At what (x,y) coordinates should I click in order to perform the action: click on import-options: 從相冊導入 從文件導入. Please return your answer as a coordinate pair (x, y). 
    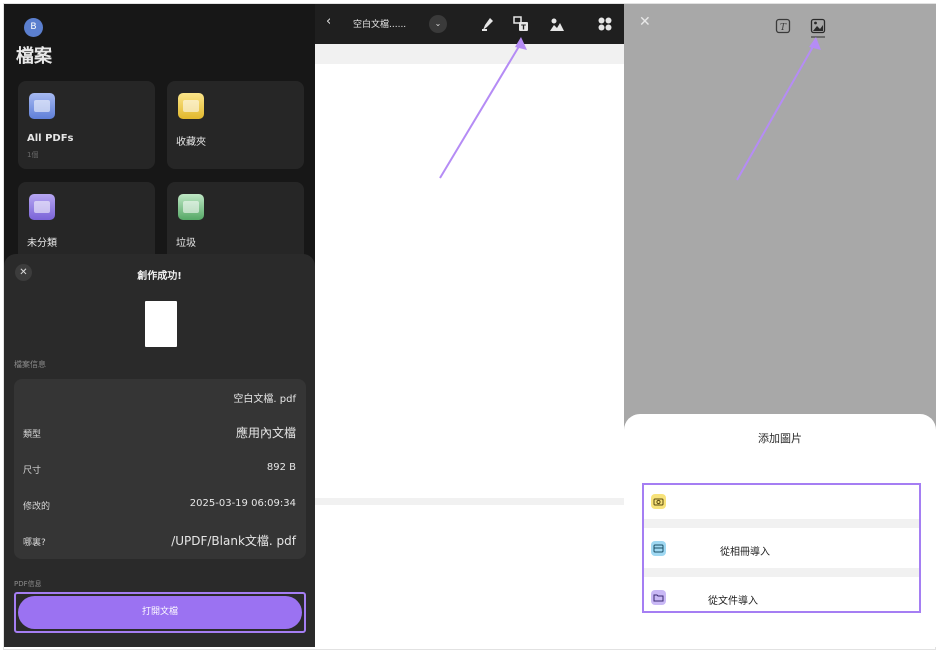
    Looking at the image, I should click on (781, 548).